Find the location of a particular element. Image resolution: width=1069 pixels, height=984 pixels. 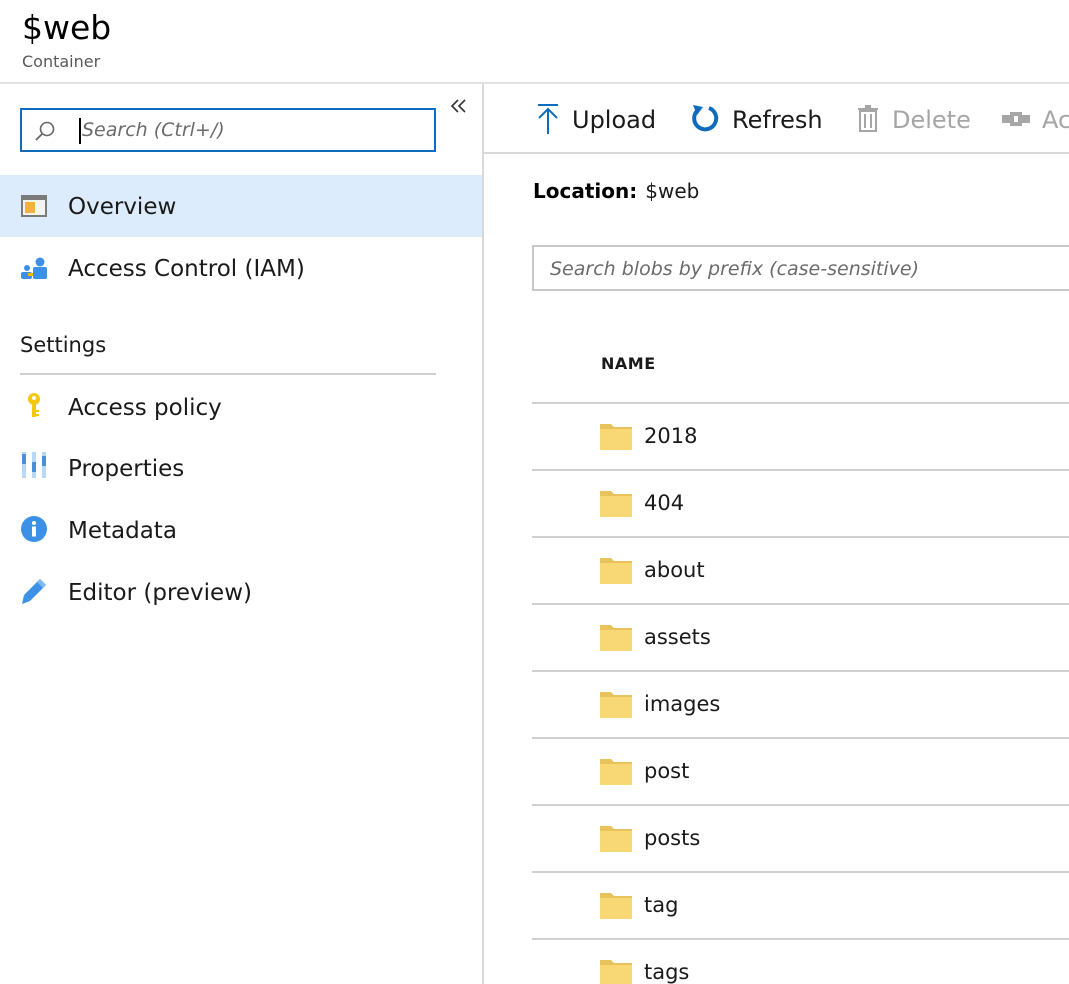

key-icon is located at coordinates (34, 405).